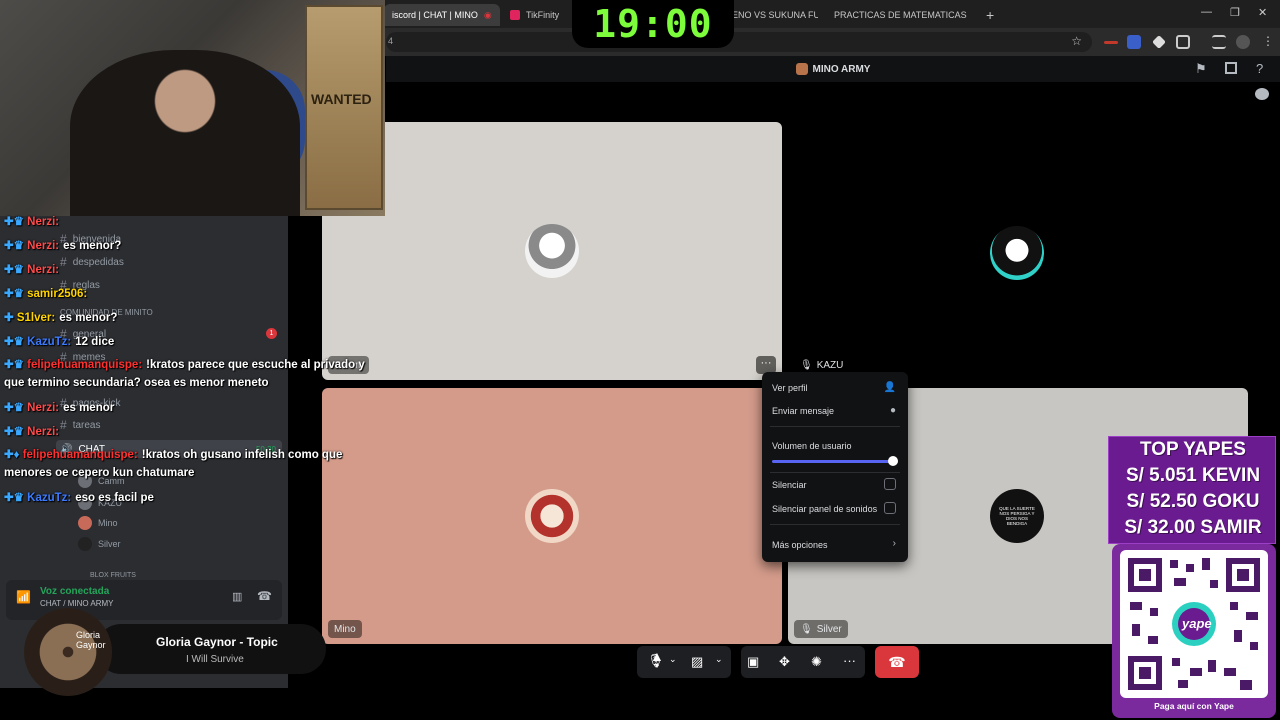  Describe the element at coordinates (1259, 68) in the screenshot. I see `help-icon: ?` at that location.